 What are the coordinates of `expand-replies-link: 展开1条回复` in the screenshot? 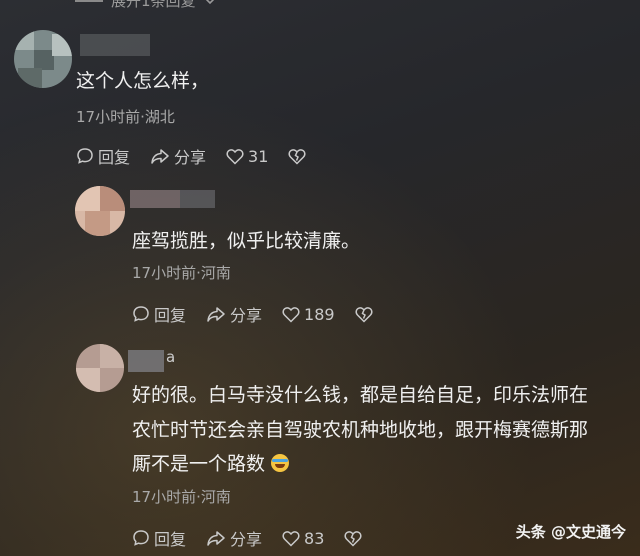 It's located at (145, 5).